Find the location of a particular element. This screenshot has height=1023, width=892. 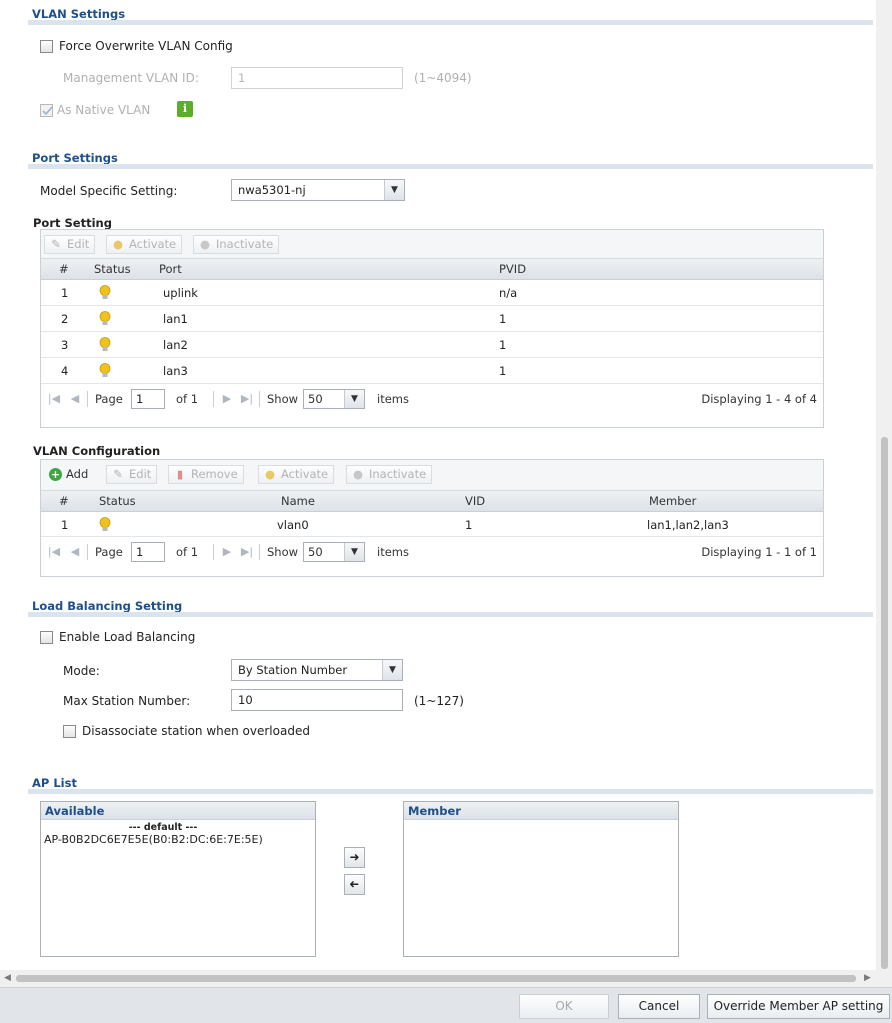

info-icon: i is located at coordinates (185, 109).